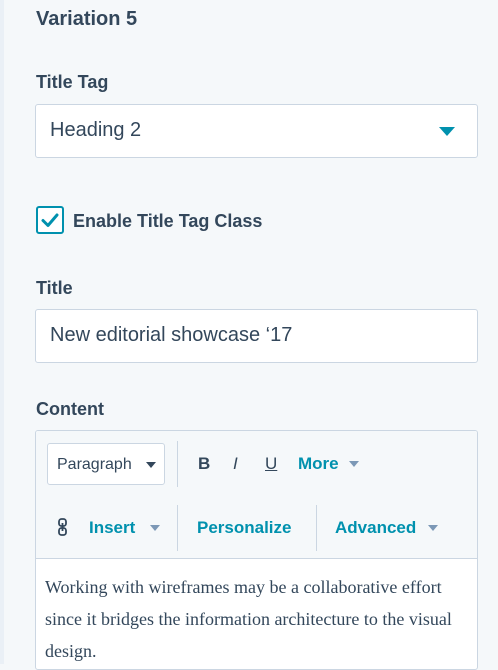  What do you see at coordinates (235, 464) in the screenshot?
I see `italic-button: I` at bounding box center [235, 464].